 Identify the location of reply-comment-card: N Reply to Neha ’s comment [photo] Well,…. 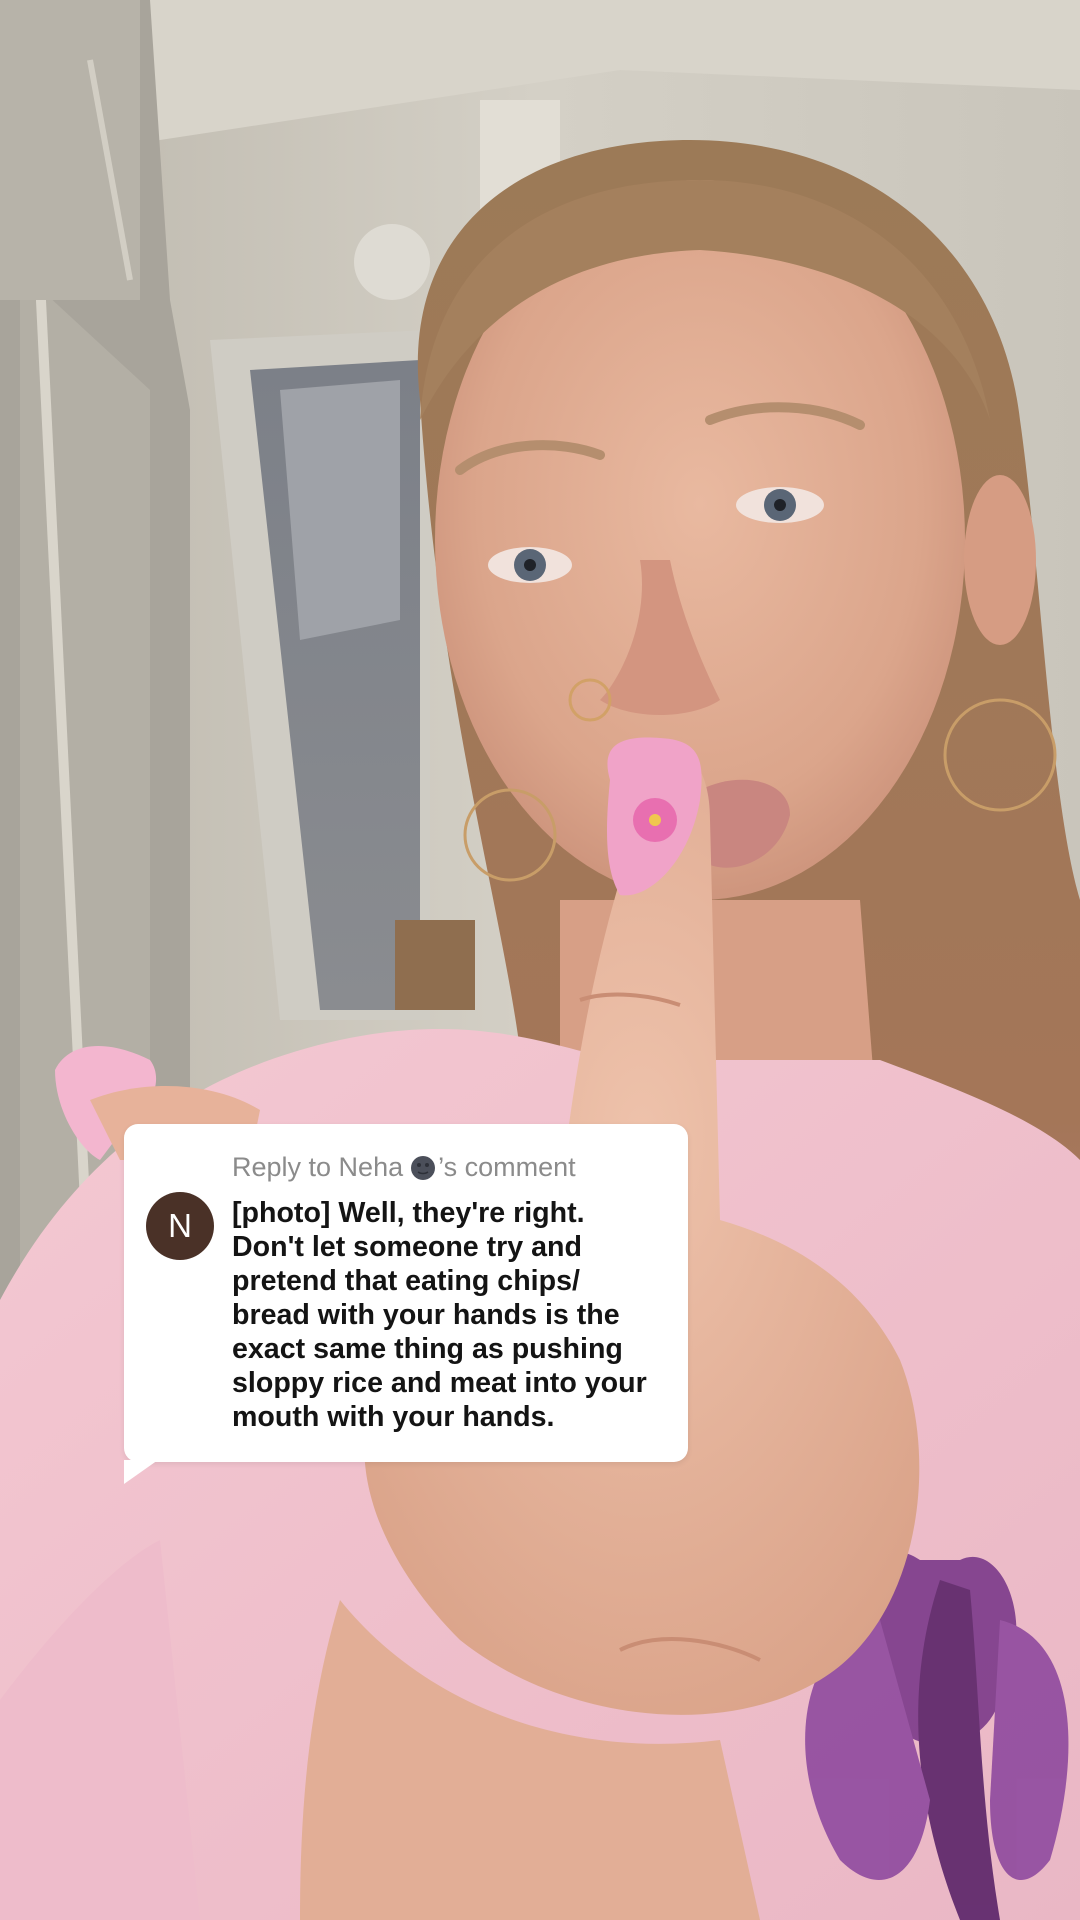
(406, 1304).